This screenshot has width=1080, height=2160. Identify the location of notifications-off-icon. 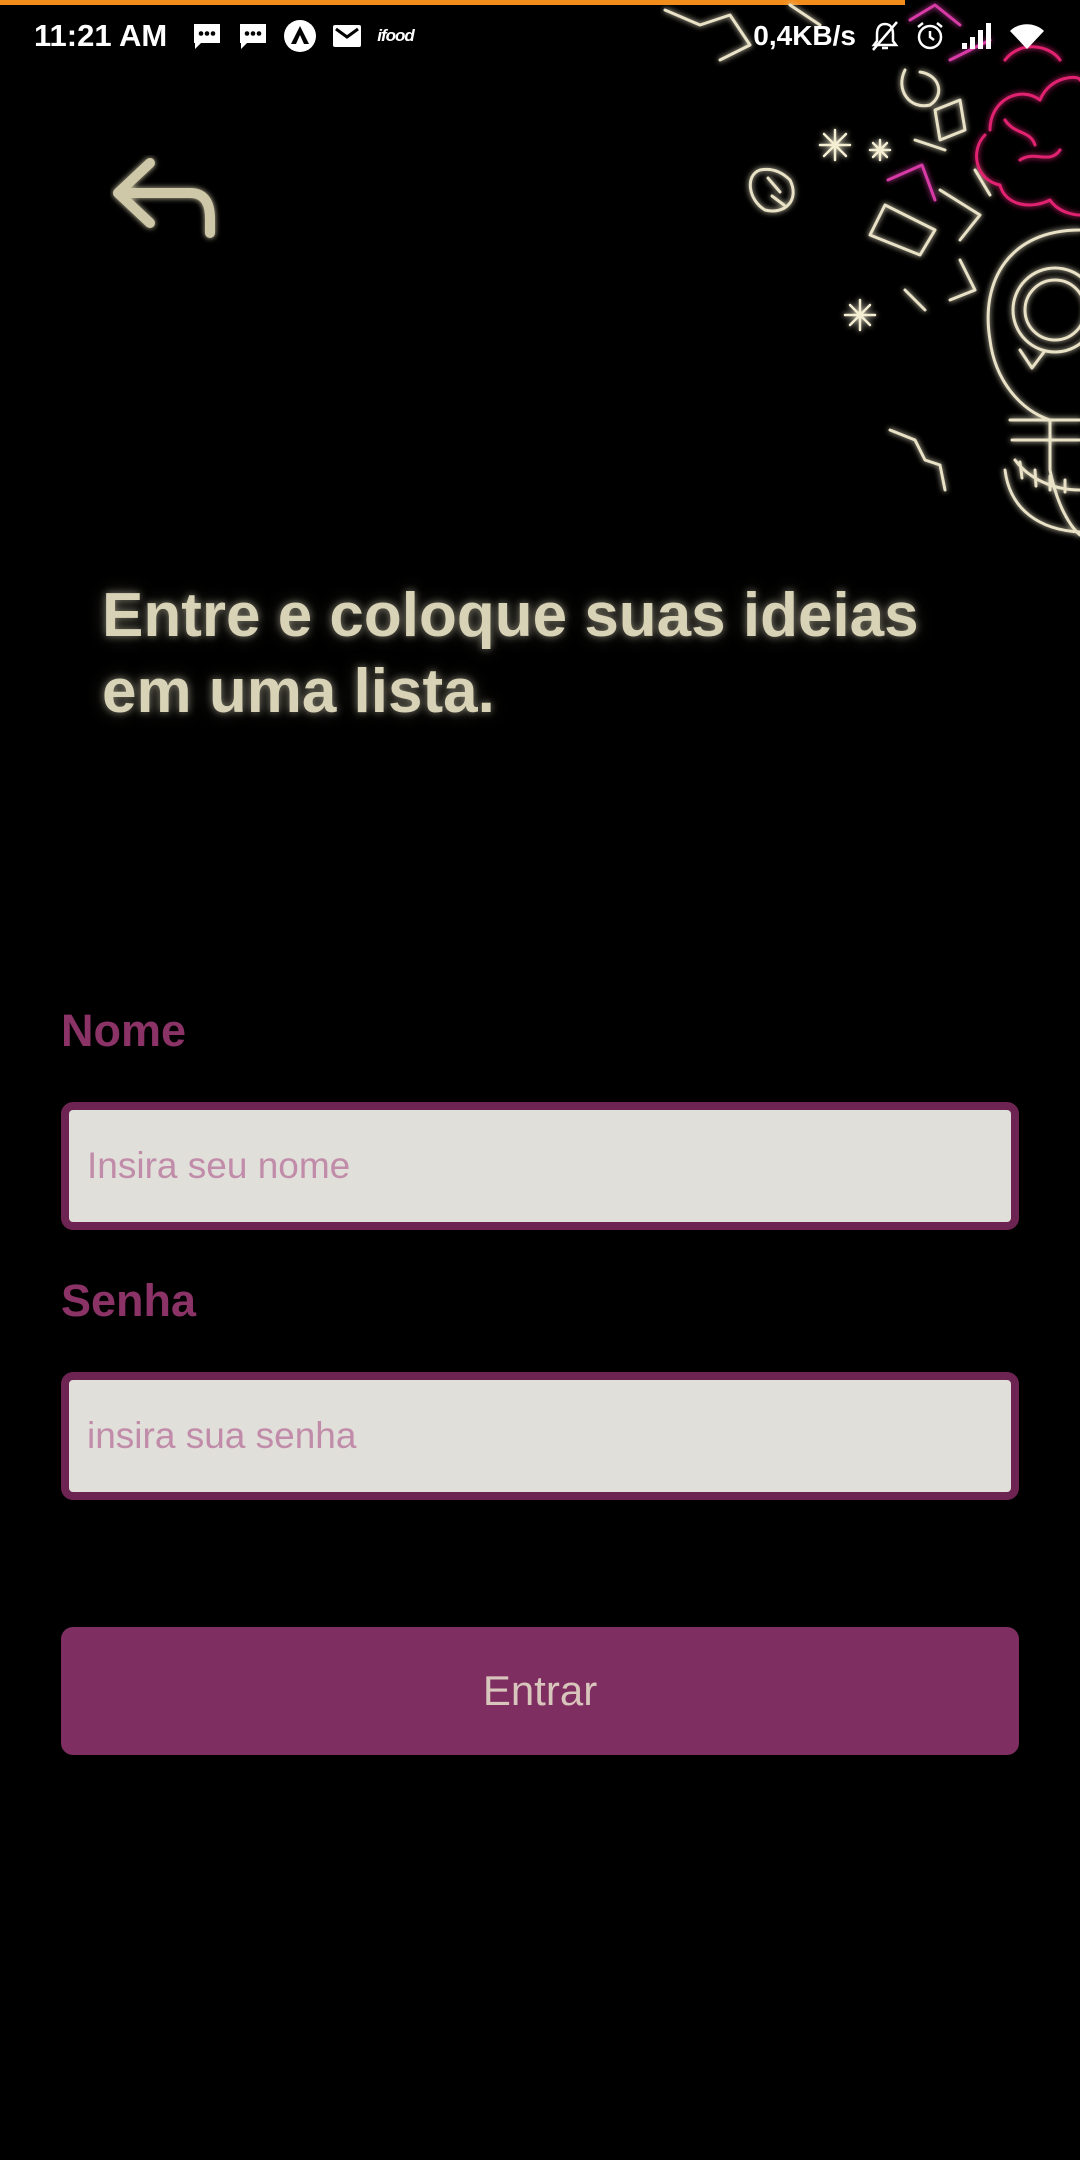
(885, 36).